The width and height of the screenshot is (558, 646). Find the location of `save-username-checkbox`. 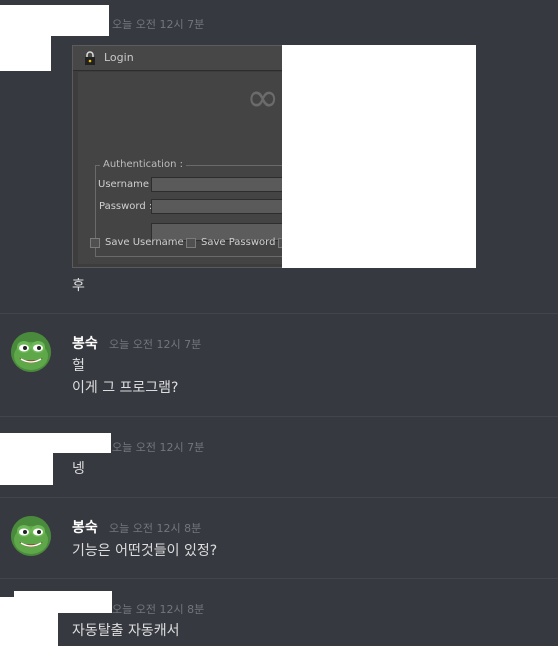

save-username-checkbox is located at coordinates (95, 243).